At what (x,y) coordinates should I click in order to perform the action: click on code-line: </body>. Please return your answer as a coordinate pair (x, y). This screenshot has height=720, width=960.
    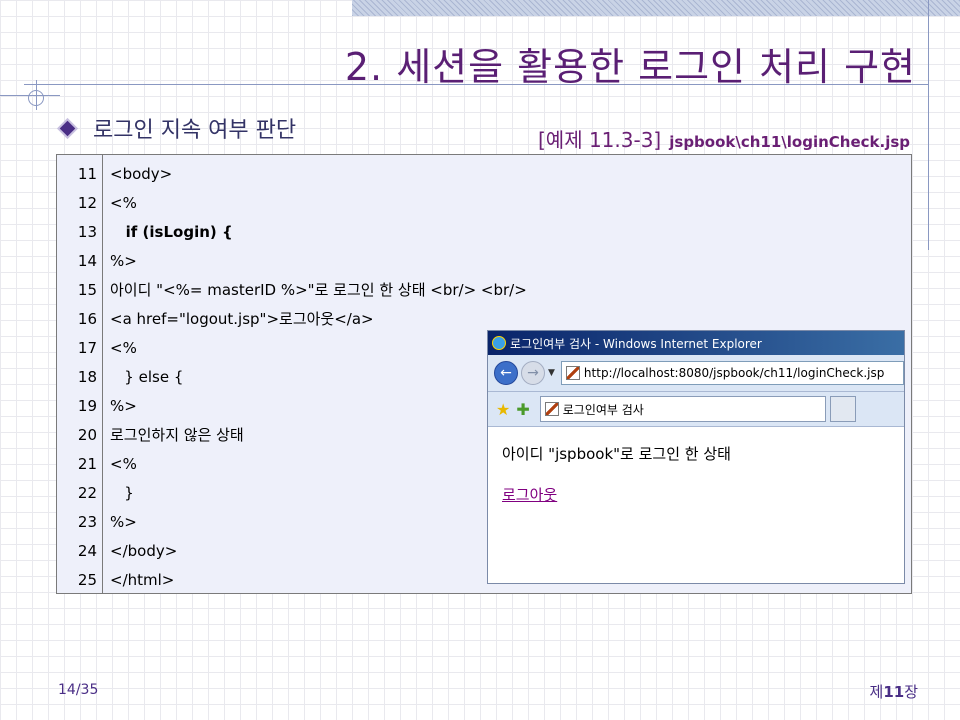
    Looking at the image, I should click on (144, 551).